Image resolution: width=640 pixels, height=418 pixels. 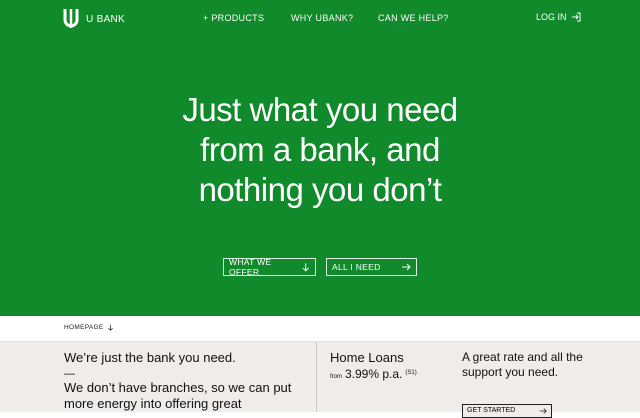 I want to click on home-loans-rate: from 3.99% p.a. (S1), so click(x=373, y=374).